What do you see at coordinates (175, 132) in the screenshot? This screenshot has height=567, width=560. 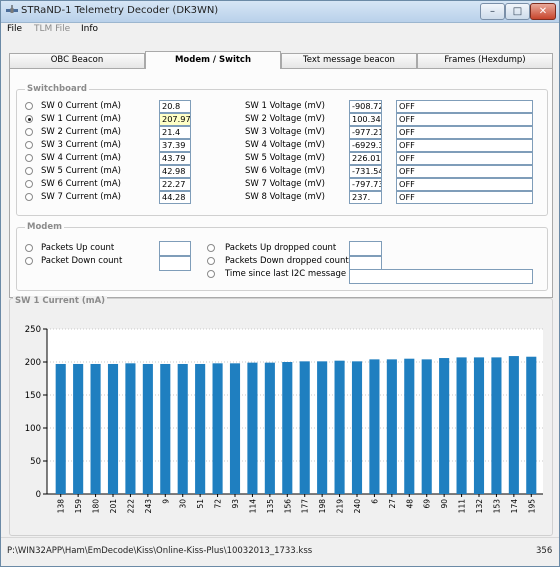 I see `sw2-current-value: 21.4` at bounding box center [175, 132].